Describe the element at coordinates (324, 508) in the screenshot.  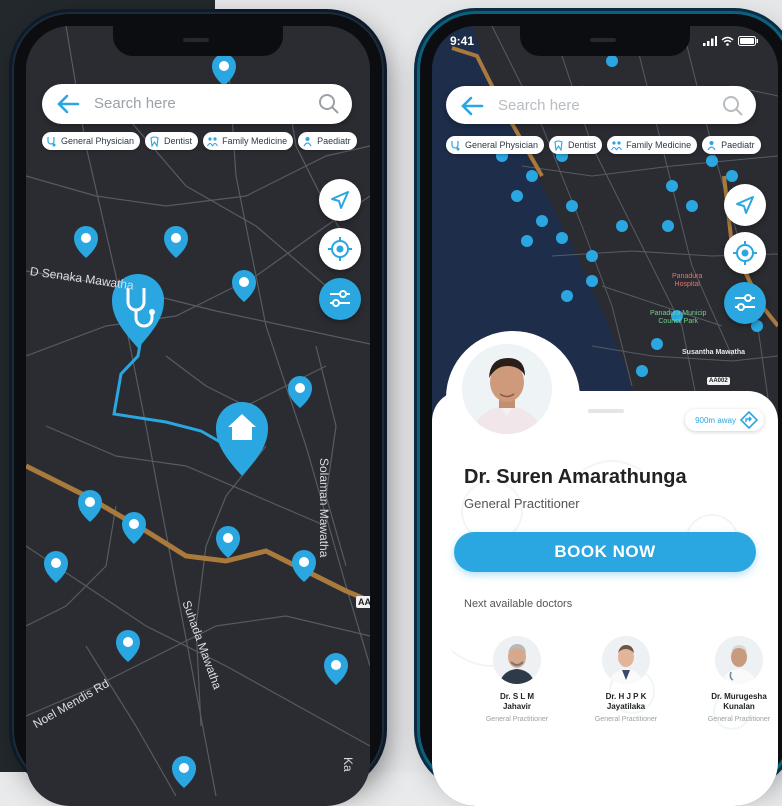
I see `road-label: Solaman Mawatha` at that location.